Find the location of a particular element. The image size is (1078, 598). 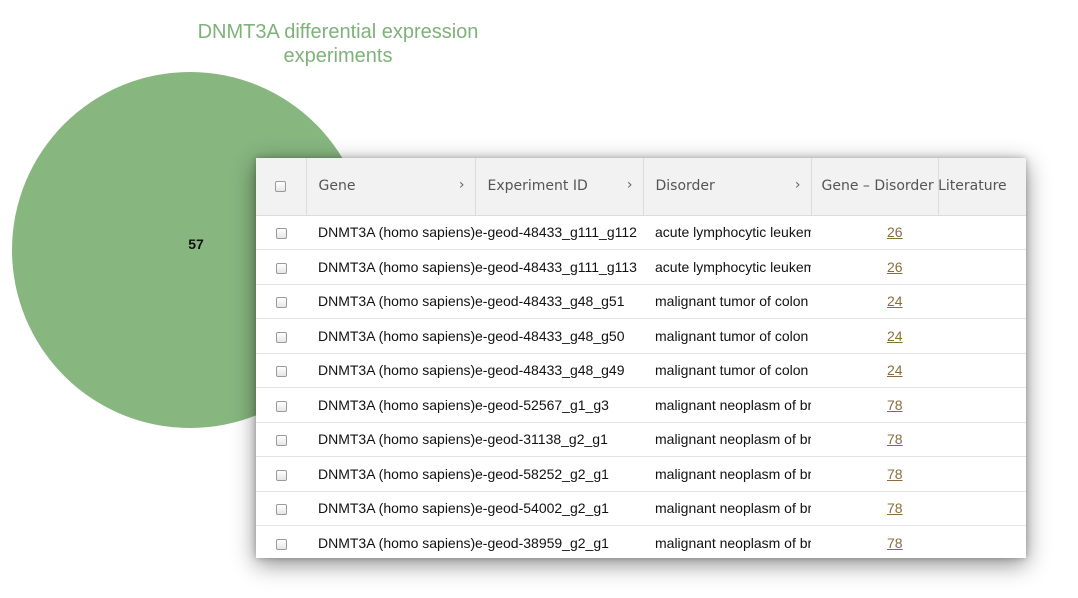

select-all-checkbox is located at coordinates (281, 186).